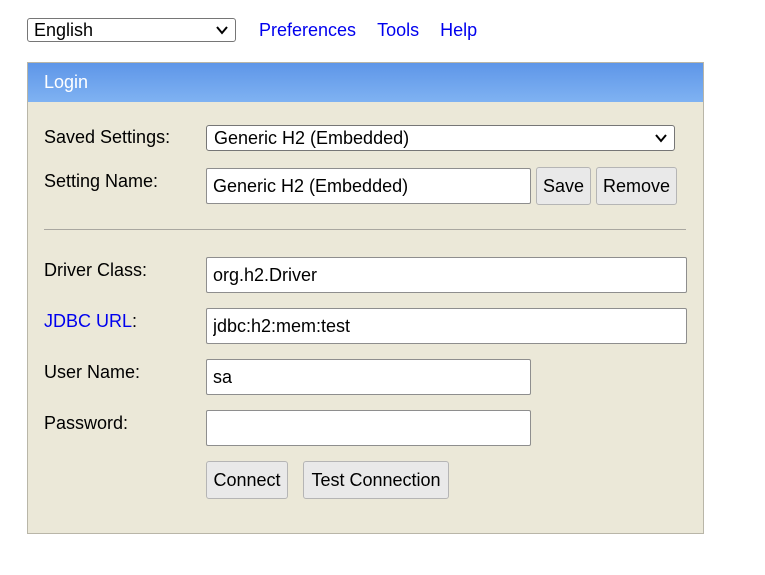 The width and height of the screenshot is (765, 575). What do you see at coordinates (446, 326) in the screenshot?
I see `jdbc-url-input` at bounding box center [446, 326].